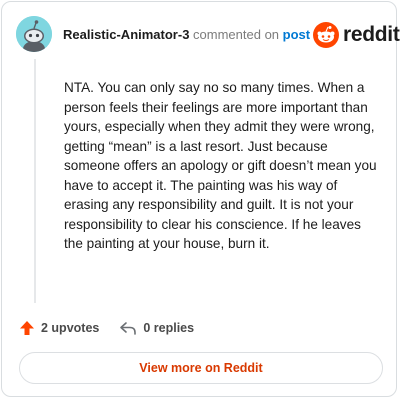 The image size is (400, 400). I want to click on author-name: Realistic-Animator-3, so click(126, 34).